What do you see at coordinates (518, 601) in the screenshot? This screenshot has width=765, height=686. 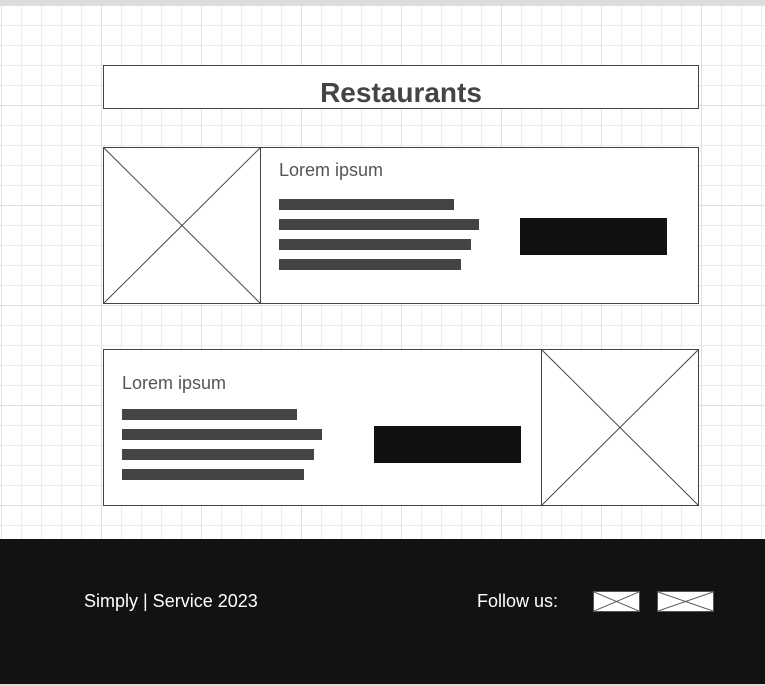 I see `follow-label: Follow us:` at bounding box center [518, 601].